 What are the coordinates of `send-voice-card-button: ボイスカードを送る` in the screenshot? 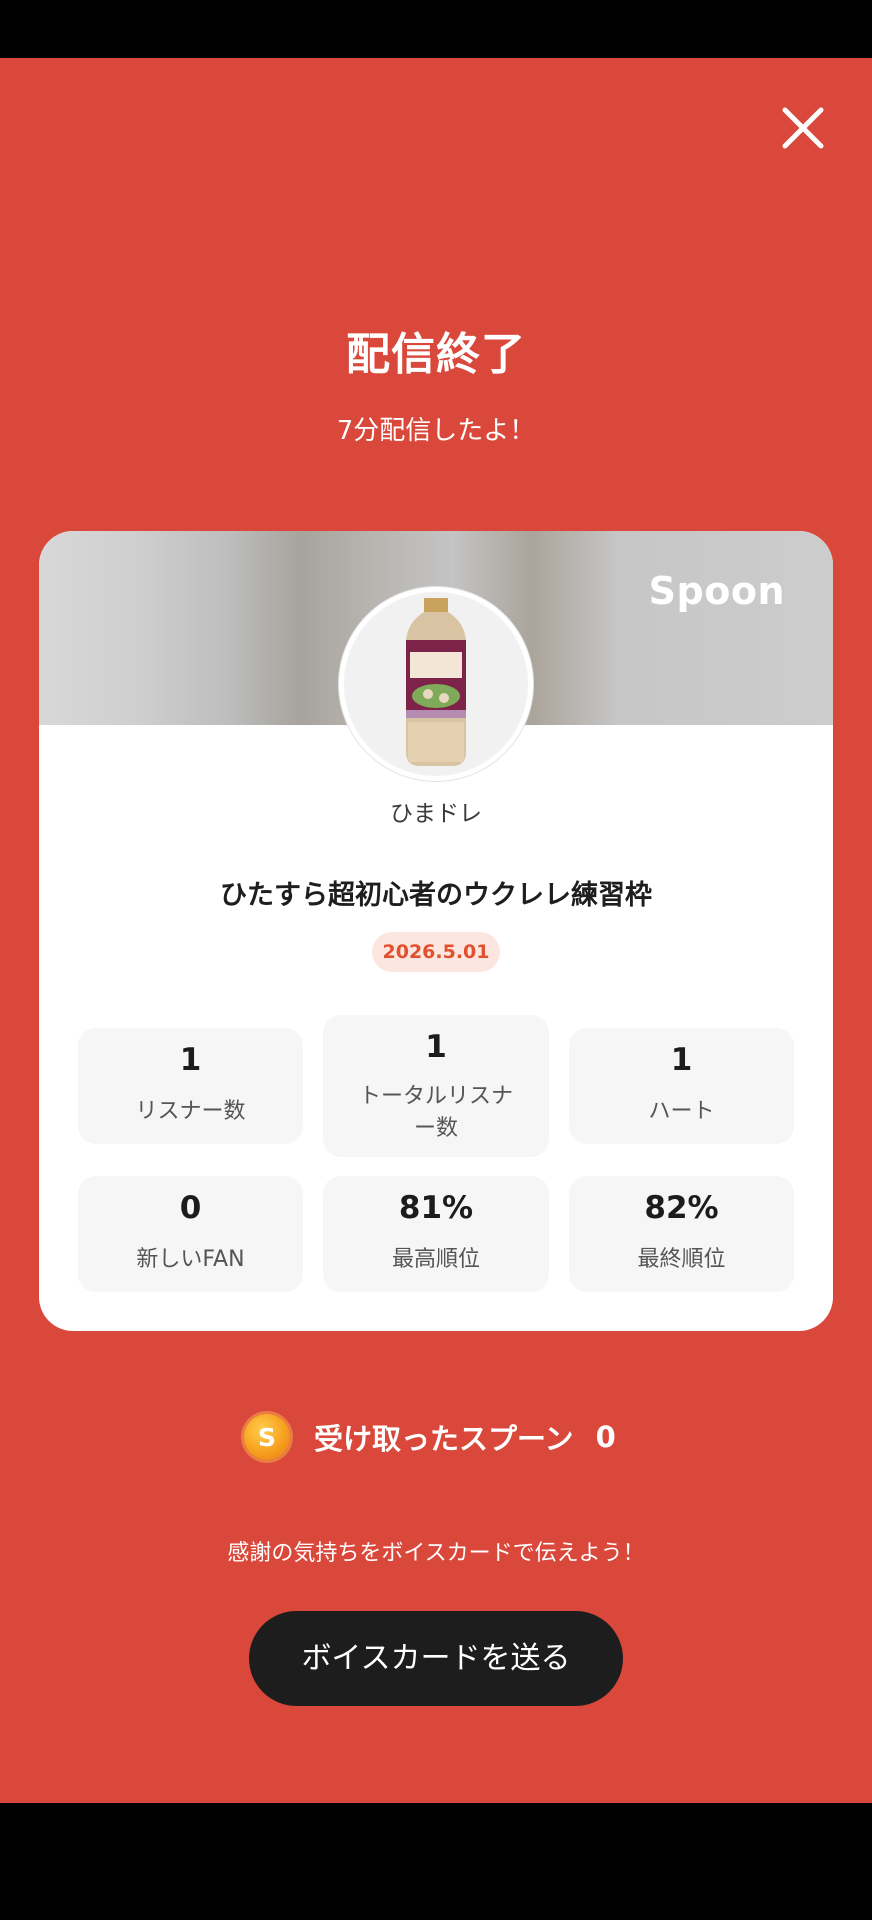 It's located at (436, 1658).